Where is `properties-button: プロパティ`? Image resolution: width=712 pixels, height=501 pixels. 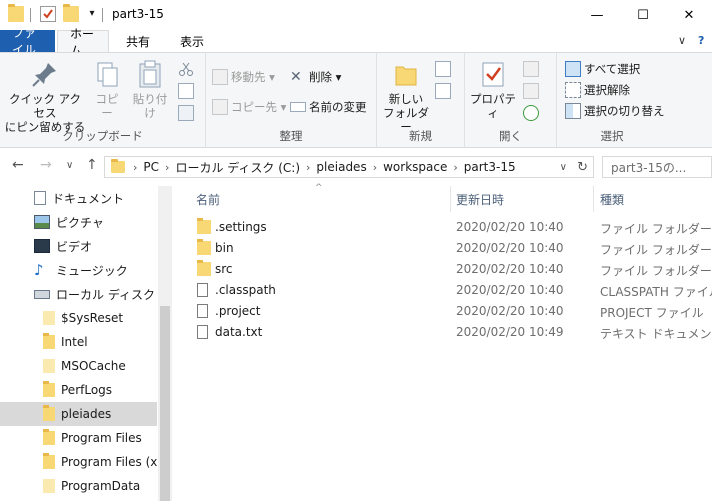
properties-button: プロパティ is located at coordinates (493, 88).